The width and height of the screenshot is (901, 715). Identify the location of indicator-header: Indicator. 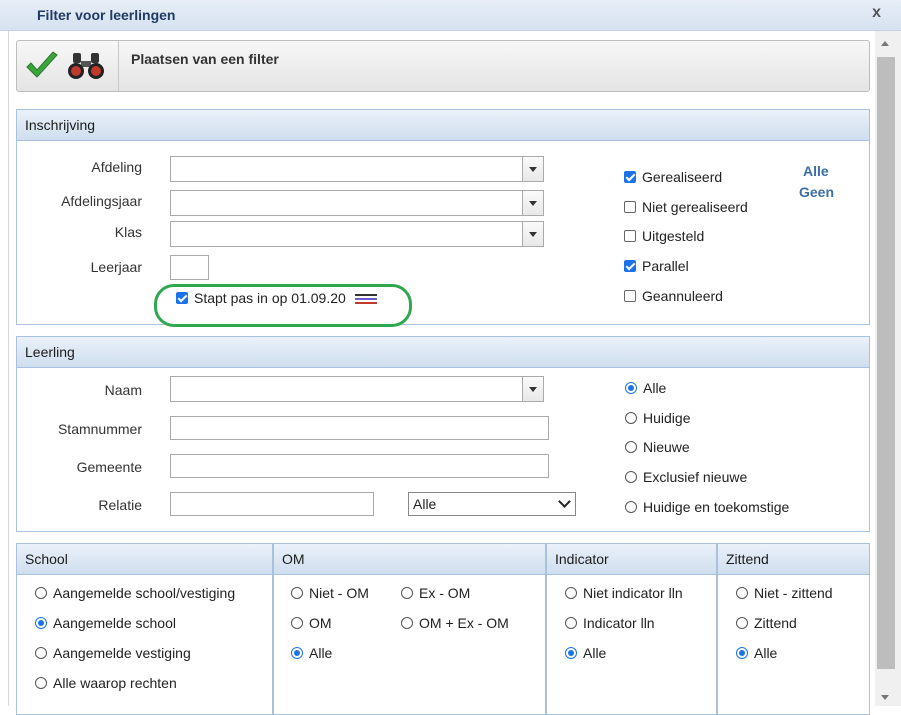
(631, 559).